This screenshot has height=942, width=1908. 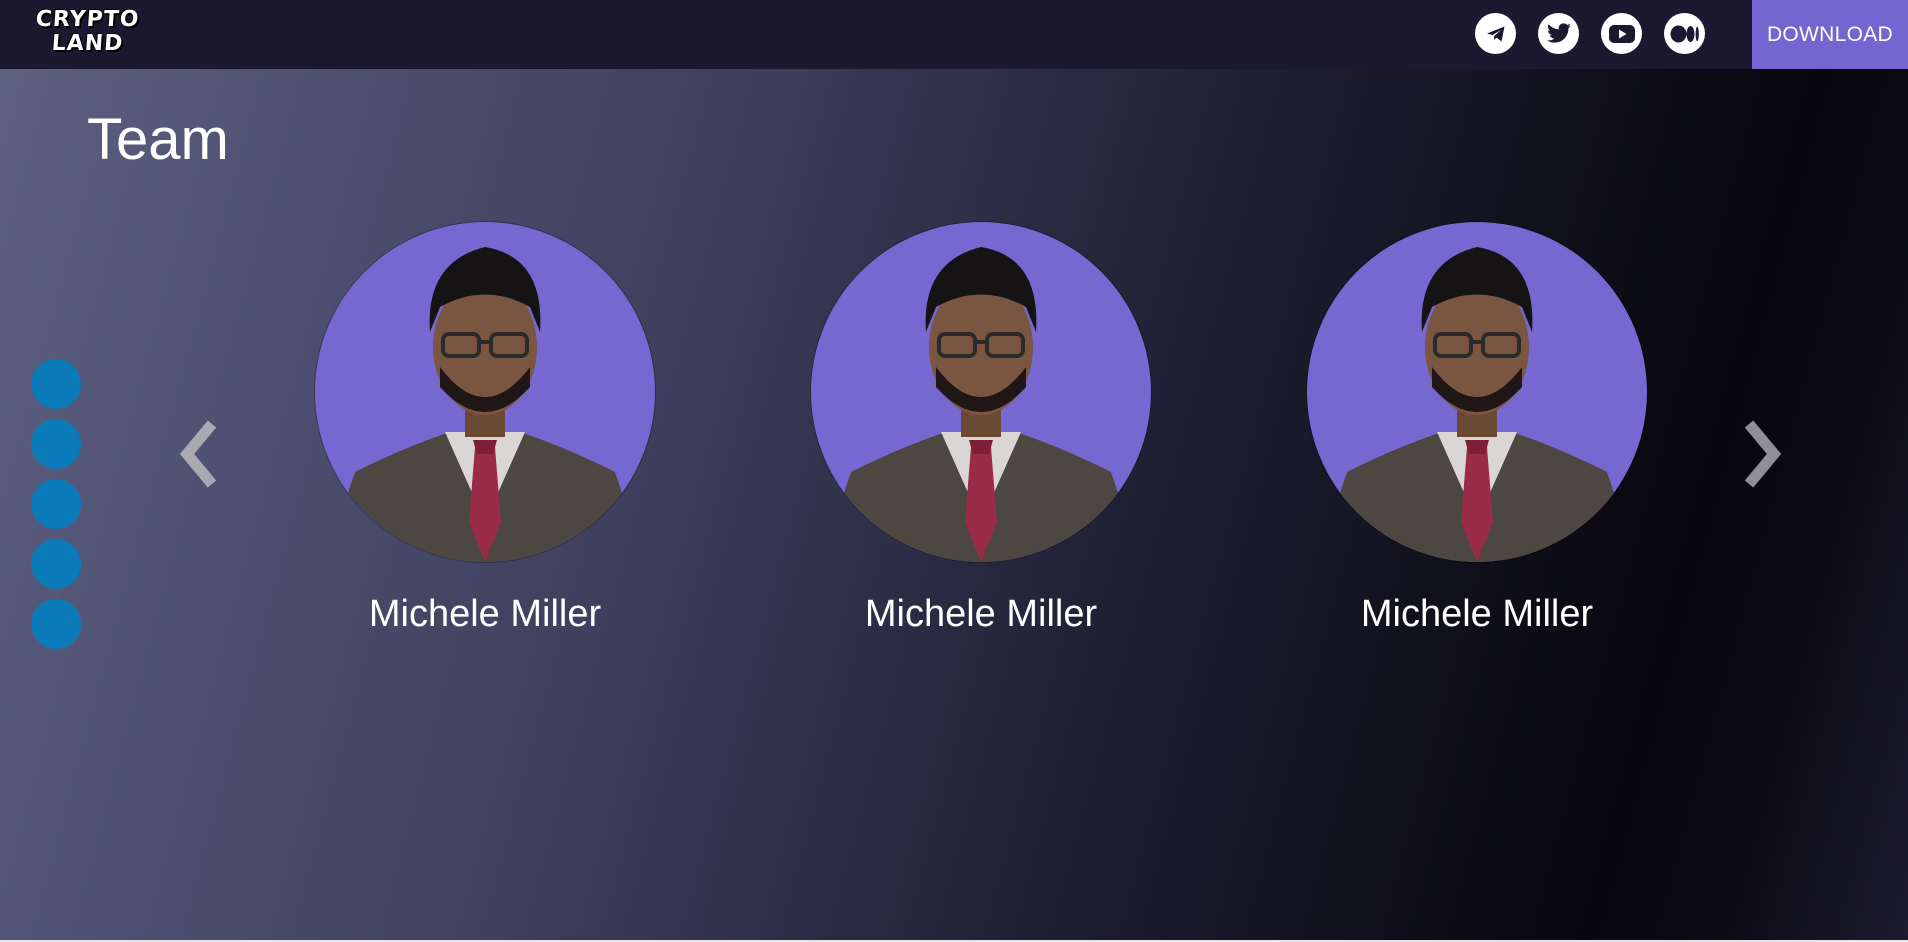 I want to click on team-member-card-2: Michele Miller, so click(x=981, y=429).